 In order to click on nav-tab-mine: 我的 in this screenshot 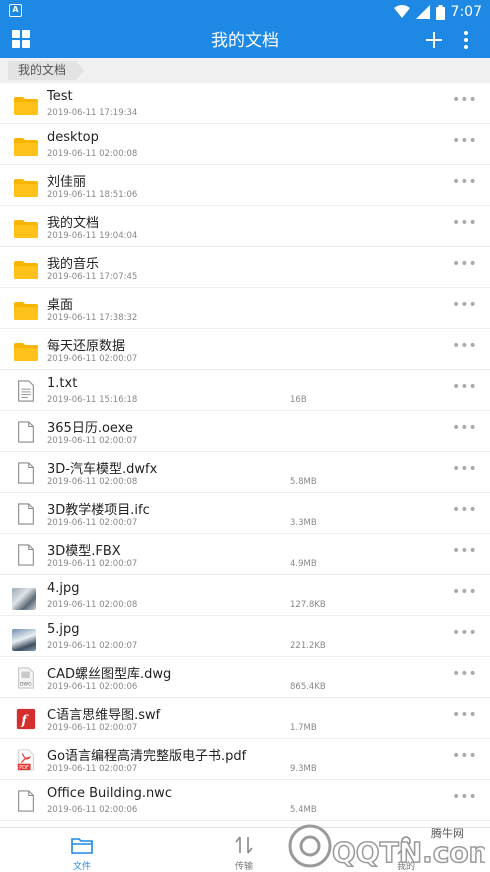, I will do `click(406, 852)`.